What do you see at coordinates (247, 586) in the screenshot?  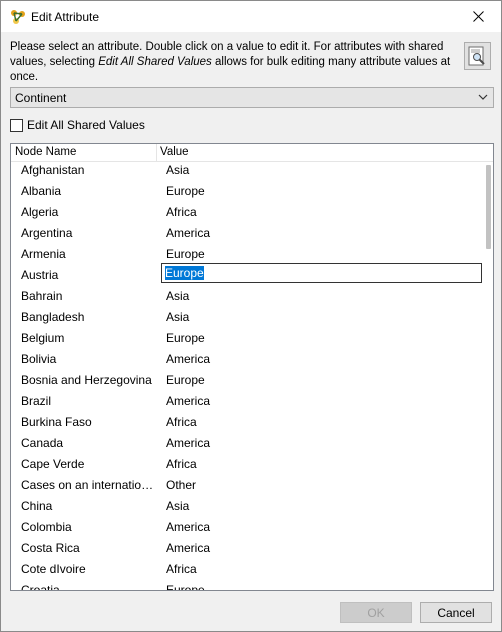 I see `table-row: Croatia Europe` at bounding box center [247, 586].